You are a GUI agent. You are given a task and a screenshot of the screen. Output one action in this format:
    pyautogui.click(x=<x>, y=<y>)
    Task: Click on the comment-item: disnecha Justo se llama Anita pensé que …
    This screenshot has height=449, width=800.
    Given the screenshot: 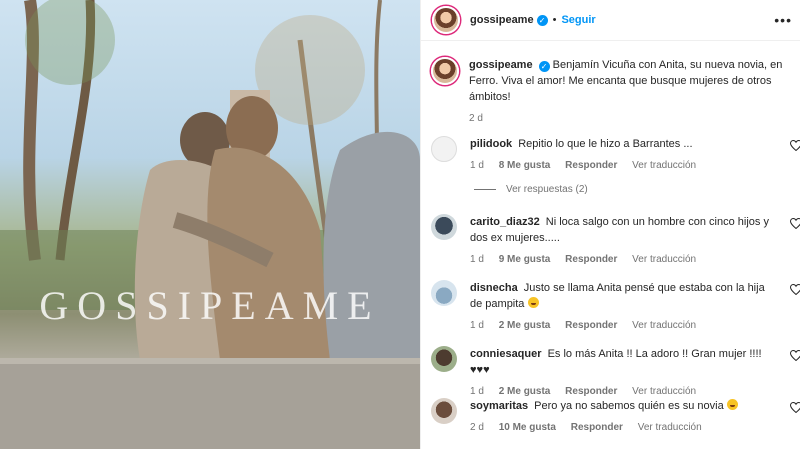 What is the action you would take?
    pyautogui.click(x=615, y=307)
    